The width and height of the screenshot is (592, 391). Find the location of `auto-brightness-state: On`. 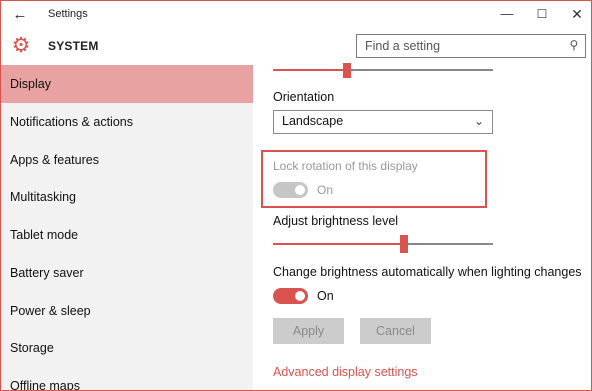

auto-brightness-state: On is located at coordinates (325, 296).